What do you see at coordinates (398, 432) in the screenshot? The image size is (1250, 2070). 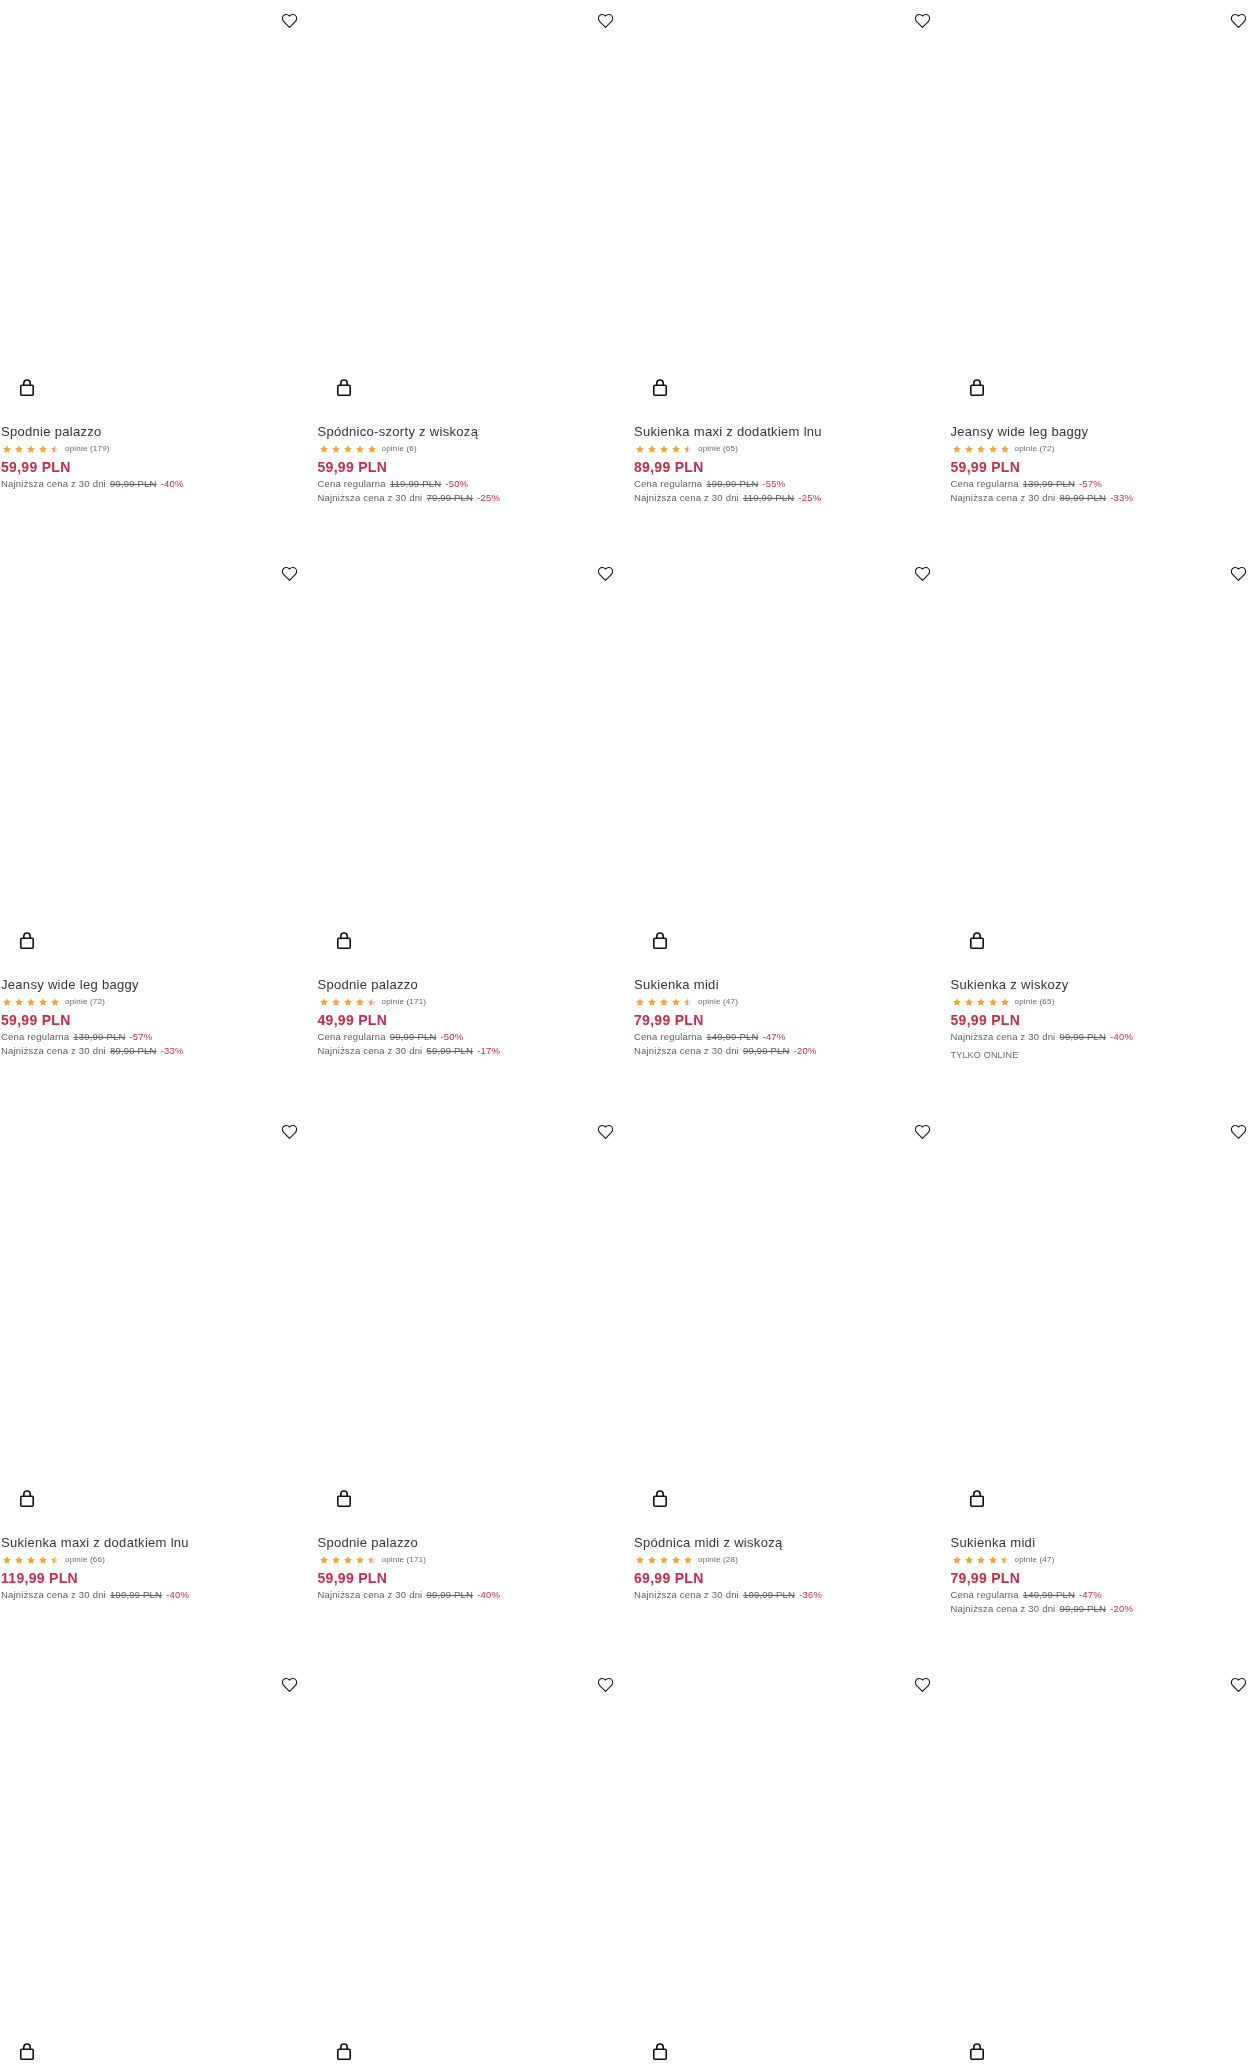 I see `product-title: Spódnico-szorty z wiskozą` at bounding box center [398, 432].